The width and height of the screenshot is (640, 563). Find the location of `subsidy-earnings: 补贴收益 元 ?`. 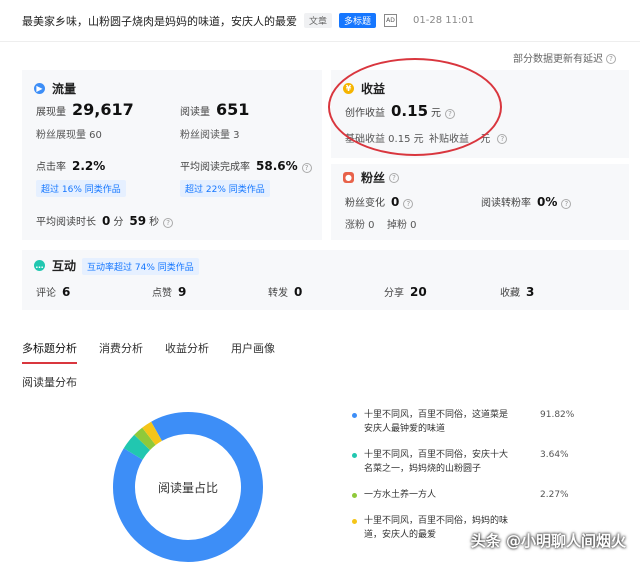

subsidy-earnings: 补贴收益 元 ? is located at coordinates (468, 137).